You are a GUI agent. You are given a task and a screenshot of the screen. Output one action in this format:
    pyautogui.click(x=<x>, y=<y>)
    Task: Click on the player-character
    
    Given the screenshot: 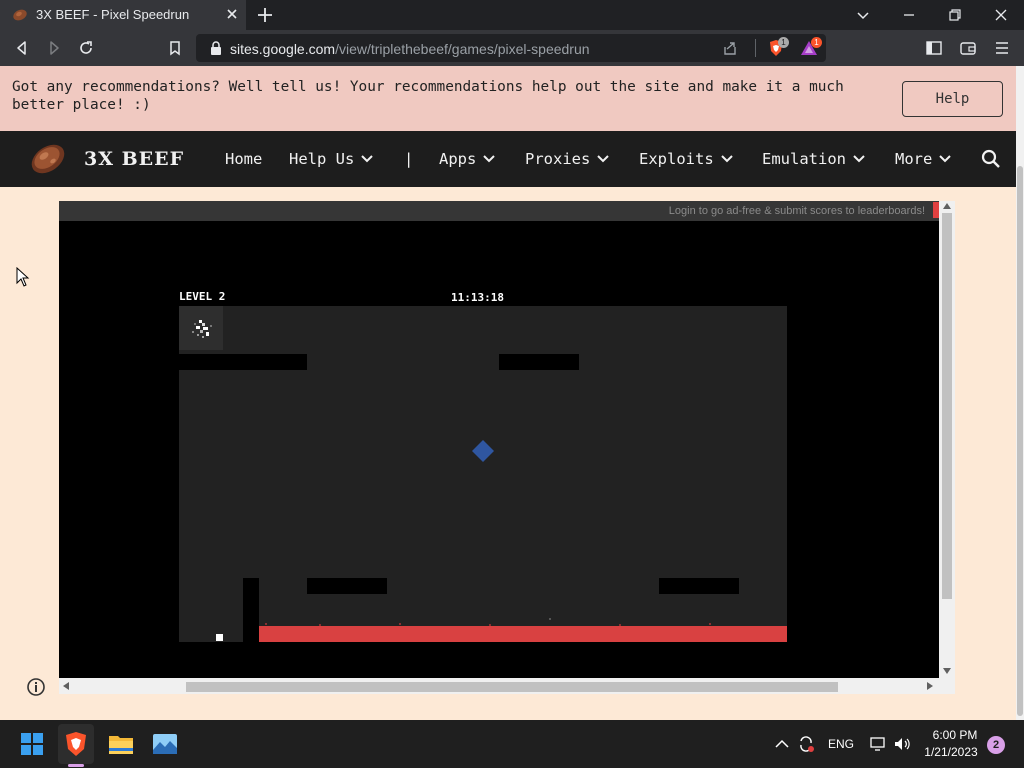 What is the action you would take?
    pyautogui.click(x=219, y=637)
    